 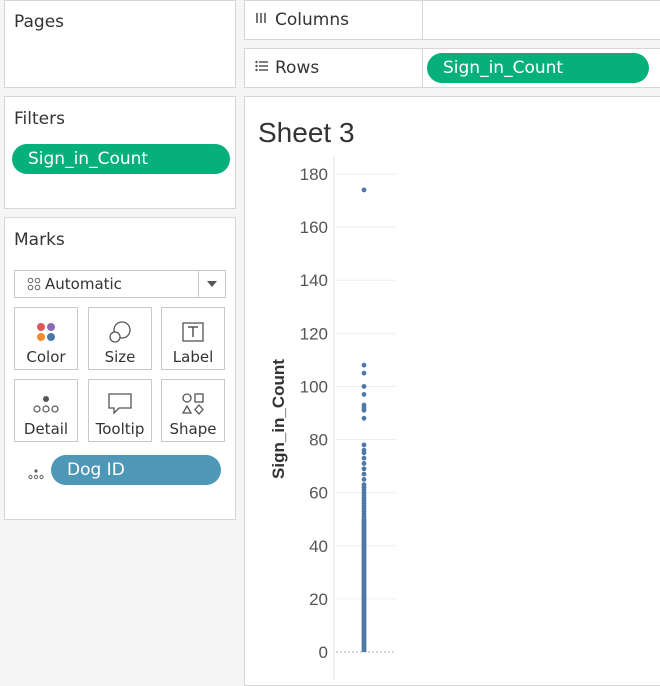 What do you see at coordinates (83, 284) in the screenshot?
I see `mark-type-value: Automatic` at bounding box center [83, 284].